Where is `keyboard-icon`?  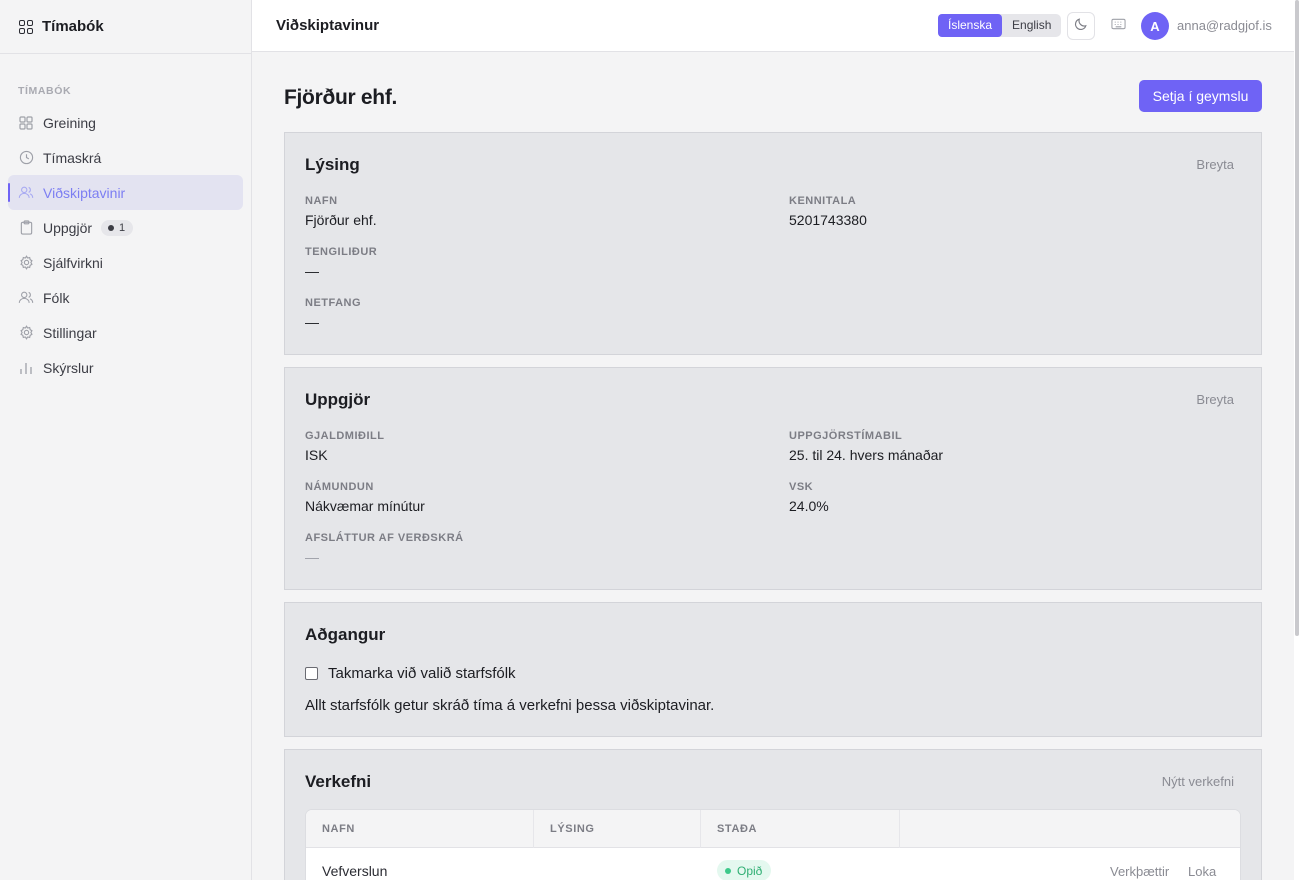 keyboard-icon is located at coordinates (1118, 26).